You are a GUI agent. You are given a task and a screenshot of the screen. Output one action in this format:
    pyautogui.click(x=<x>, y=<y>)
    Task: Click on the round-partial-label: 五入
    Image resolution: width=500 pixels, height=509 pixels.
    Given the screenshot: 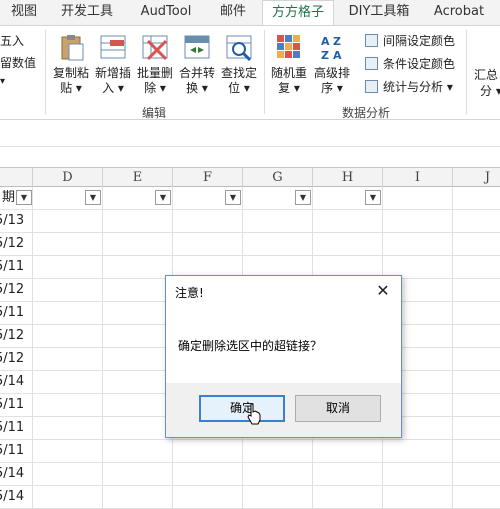 What is the action you would take?
    pyautogui.click(x=12, y=40)
    